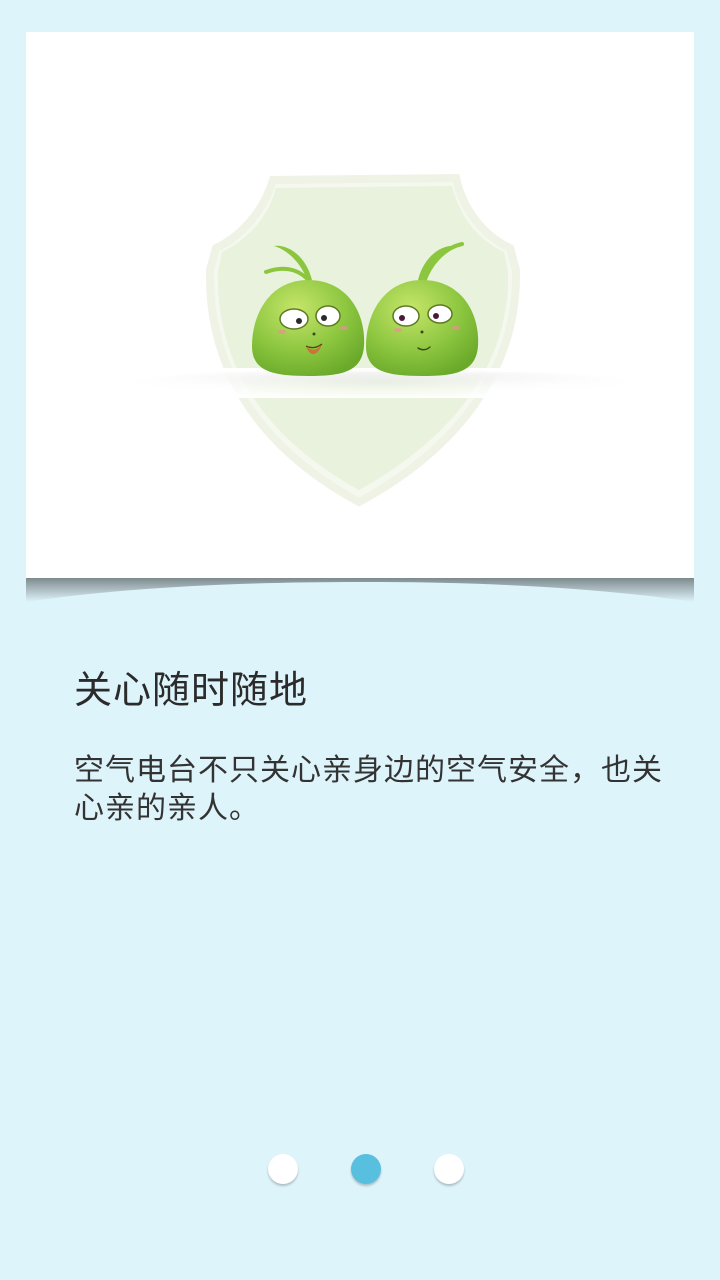 The height and width of the screenshot is (1280, 720). Describe the element at coordinates (360, 591) in the screenshot. I see `card-bottom-shadow` at that location.